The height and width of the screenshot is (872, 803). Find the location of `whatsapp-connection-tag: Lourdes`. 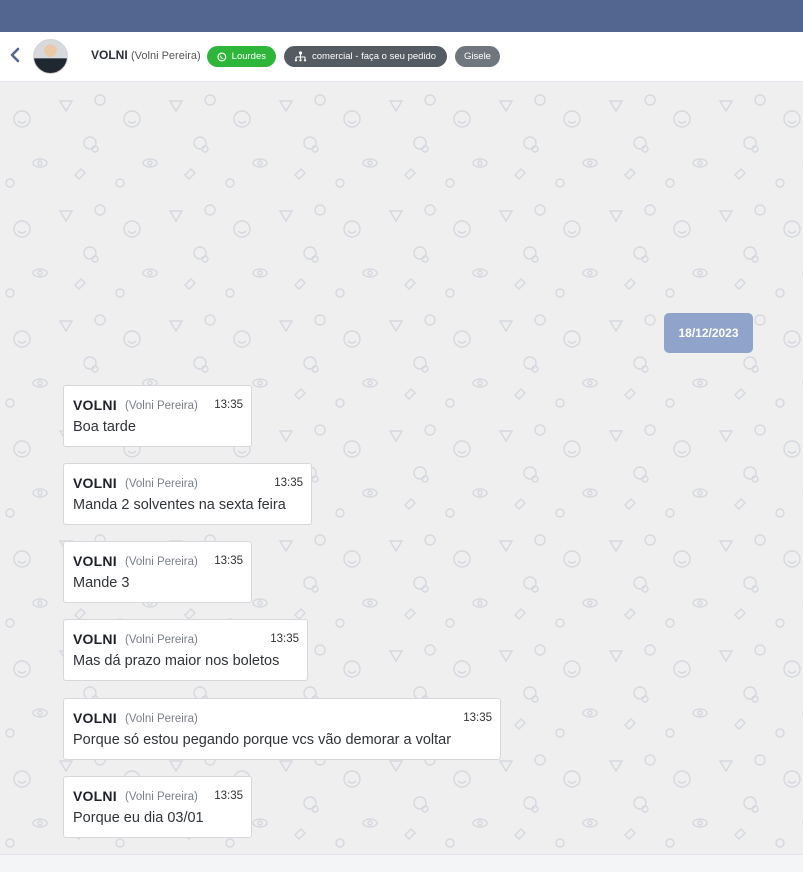

whatsapp-connection-tag: Lourdes is located at coordinates (241, 56).